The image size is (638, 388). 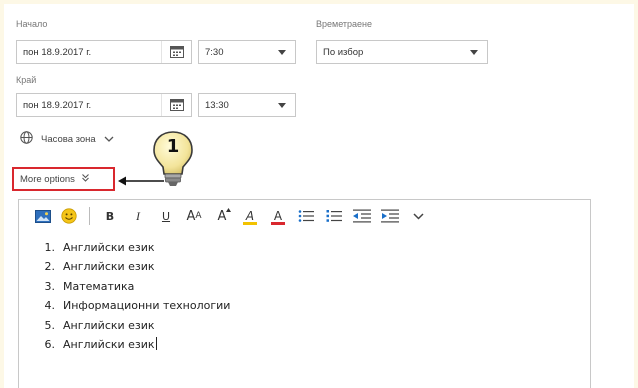 I want to click on highlight-swatch, so click(x=250, y=223).